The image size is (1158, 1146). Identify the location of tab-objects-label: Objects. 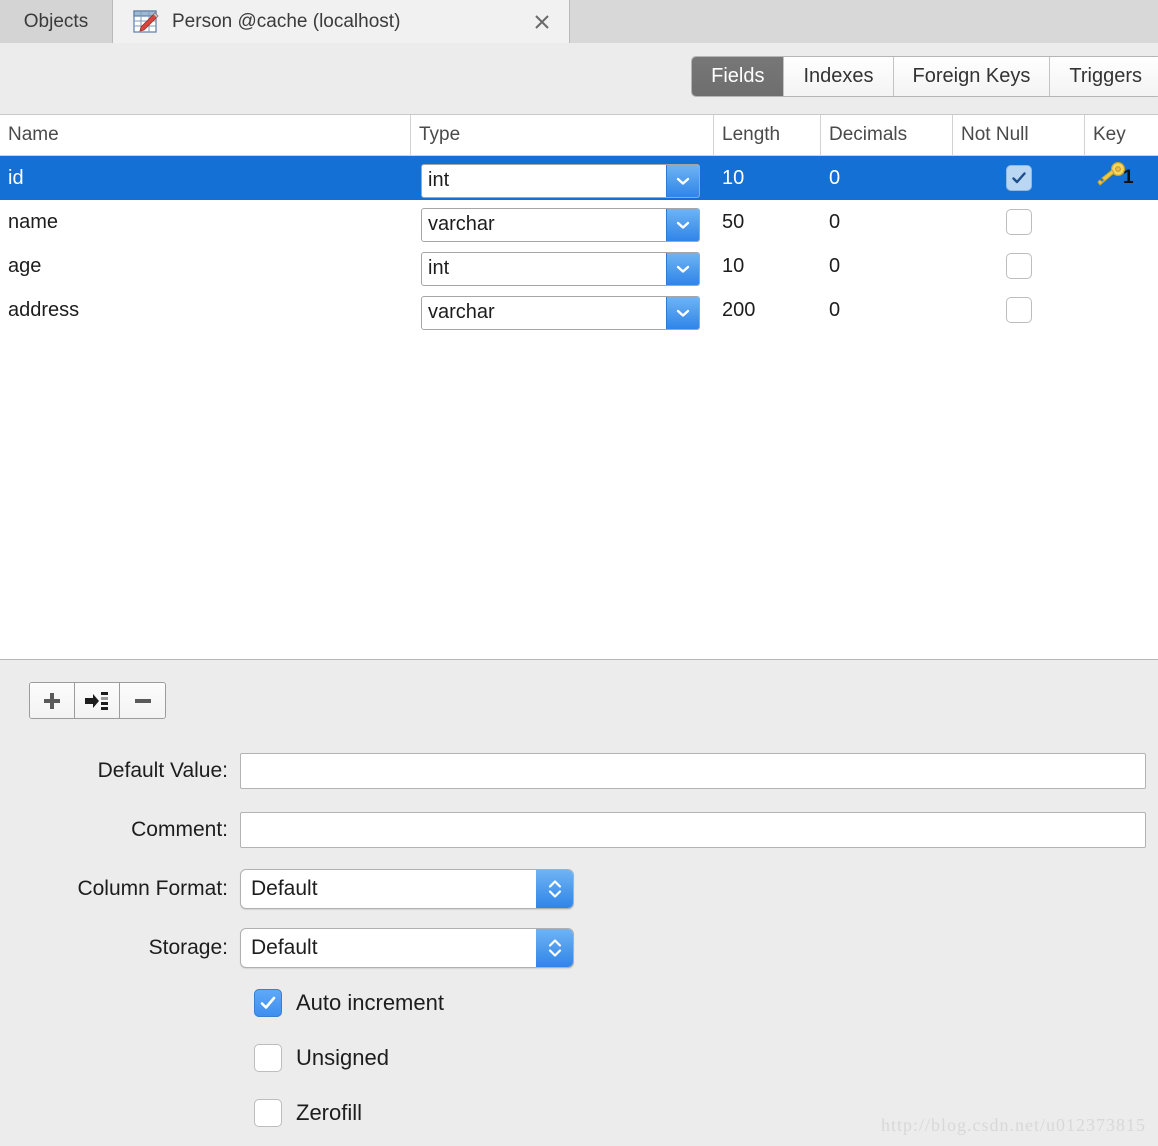
(56, 21).